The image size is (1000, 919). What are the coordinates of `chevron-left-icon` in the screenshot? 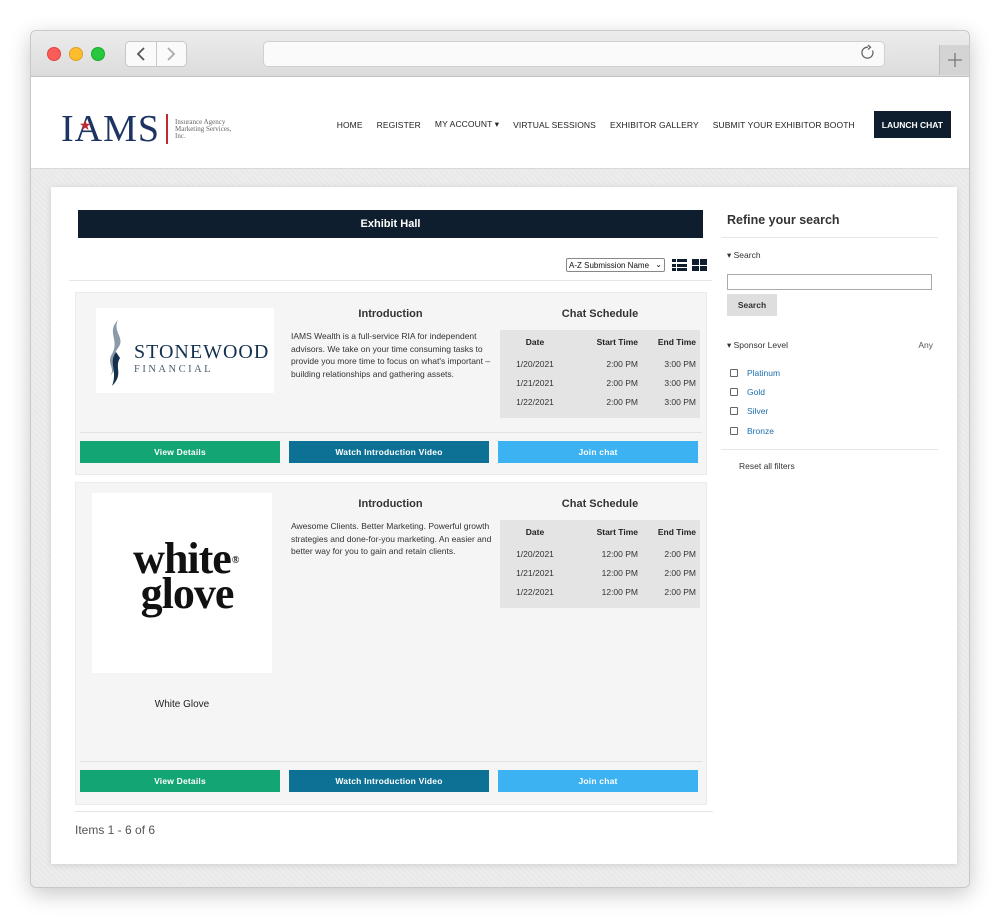 It's located at (140, 54).